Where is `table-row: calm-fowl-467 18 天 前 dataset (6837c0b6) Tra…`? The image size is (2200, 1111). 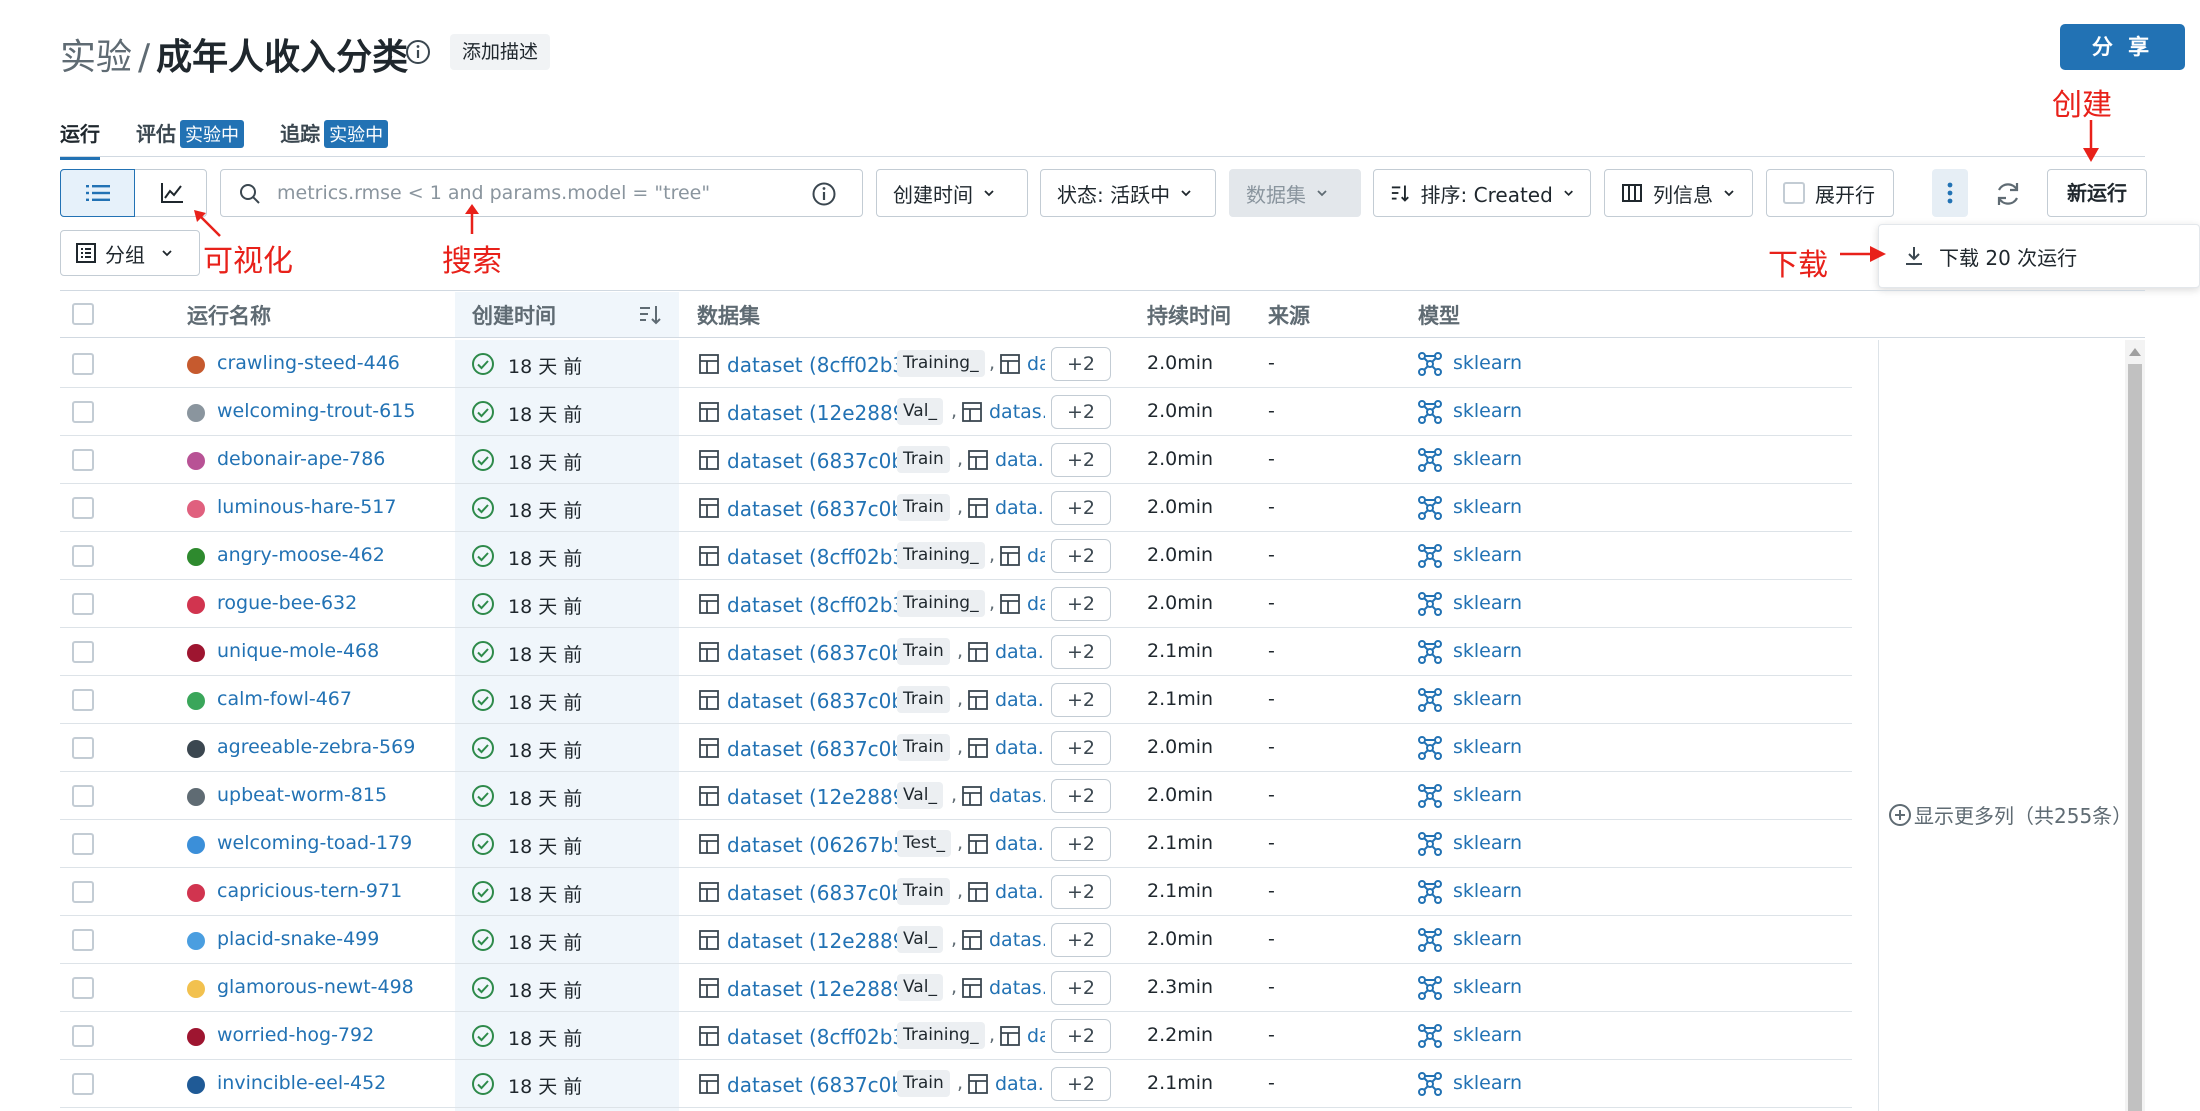 table-row: calm-fowl-467 18 天 前 dataset (6837c0b6) Tra… is located at coordinates (956, 700).